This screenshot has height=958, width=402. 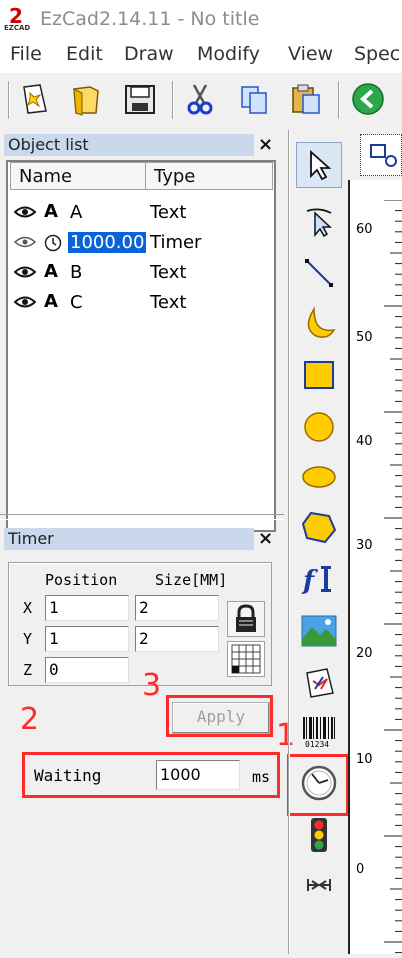 What do you see at coordinates (87, 670) in the screenshot?
I see `position-z-field: 0` at bounding box center [87, 670].